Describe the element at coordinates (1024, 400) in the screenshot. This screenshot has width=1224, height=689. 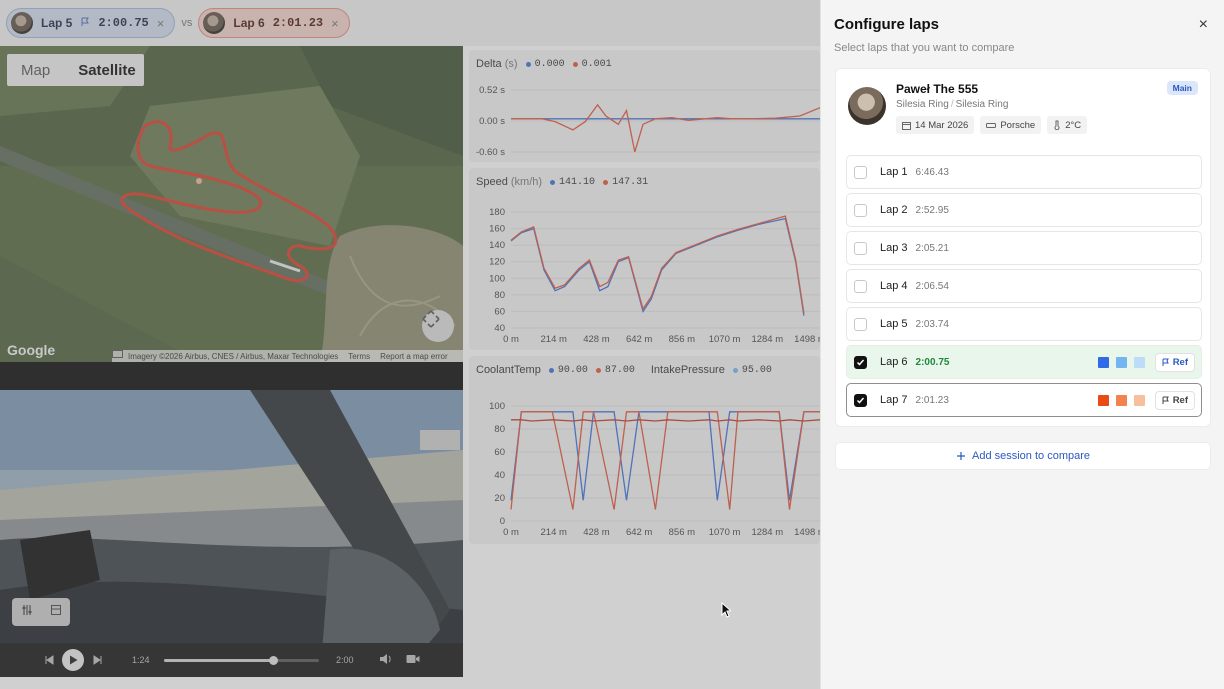
I see `lap-row: Lap 7 2:01.23 Ref` at that location.